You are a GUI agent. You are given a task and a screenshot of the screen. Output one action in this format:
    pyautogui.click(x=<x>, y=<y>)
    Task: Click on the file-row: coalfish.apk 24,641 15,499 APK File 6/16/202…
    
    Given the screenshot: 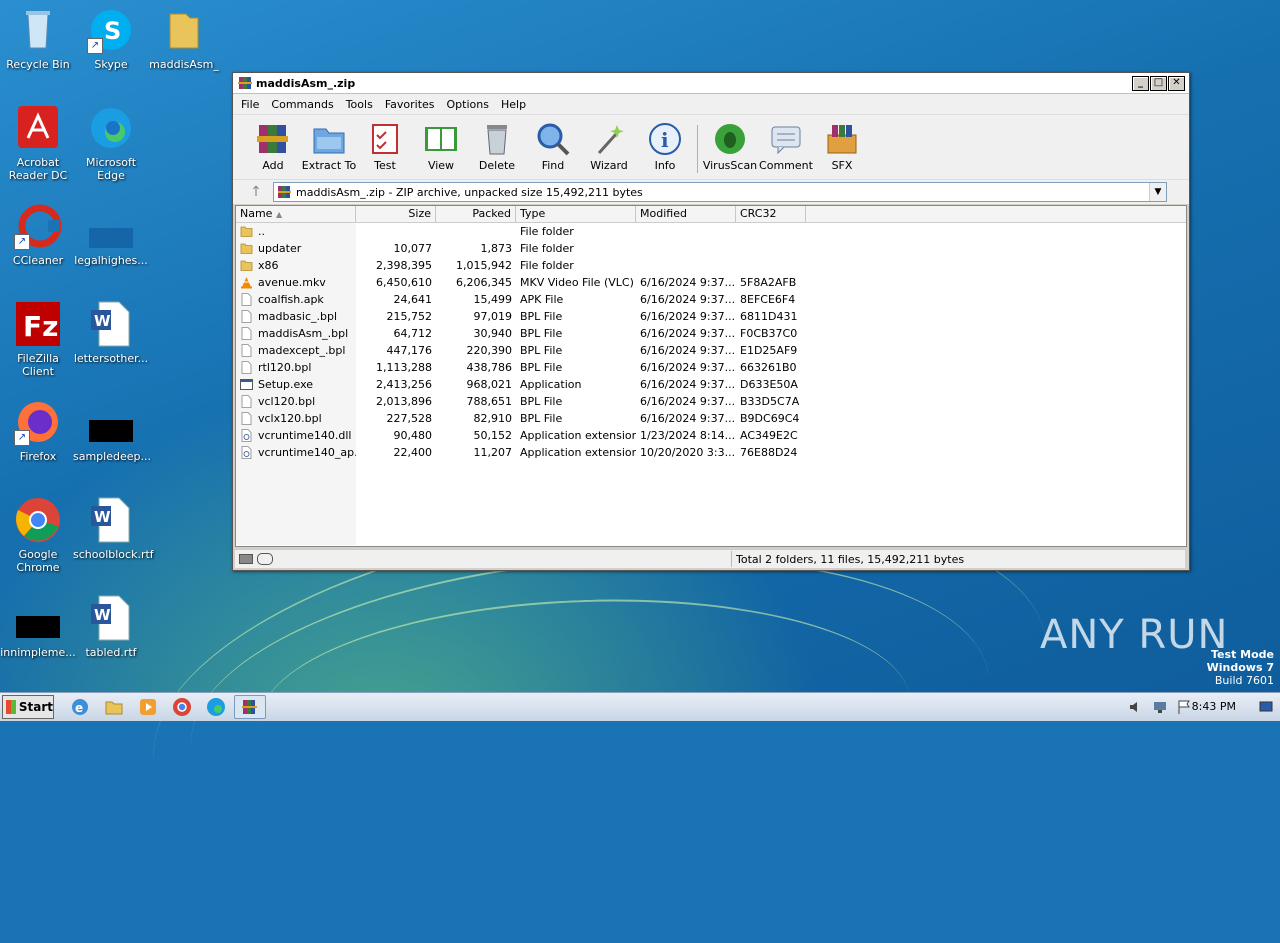 What is the action you would take?
    pyautogui.click(x=711, y=299)
    